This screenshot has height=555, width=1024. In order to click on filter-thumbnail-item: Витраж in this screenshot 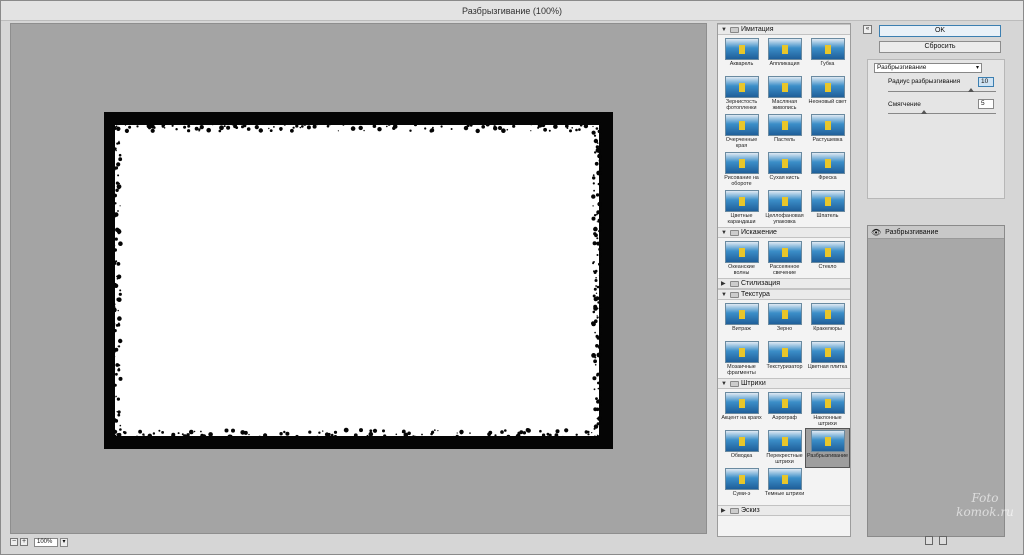, I will do `click(741, 321)`.